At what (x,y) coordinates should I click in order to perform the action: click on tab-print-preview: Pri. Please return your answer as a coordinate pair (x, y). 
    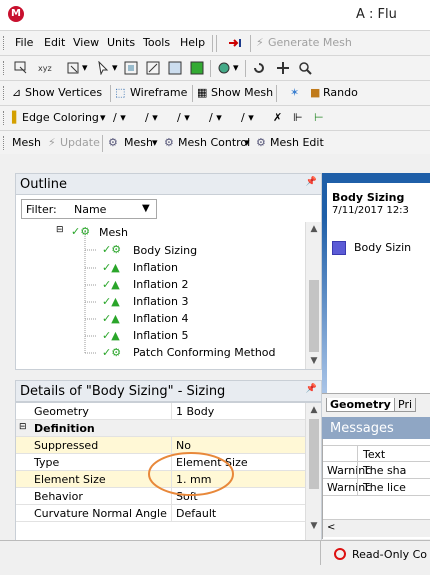
    Looking at the image, I should click on (405, 405).